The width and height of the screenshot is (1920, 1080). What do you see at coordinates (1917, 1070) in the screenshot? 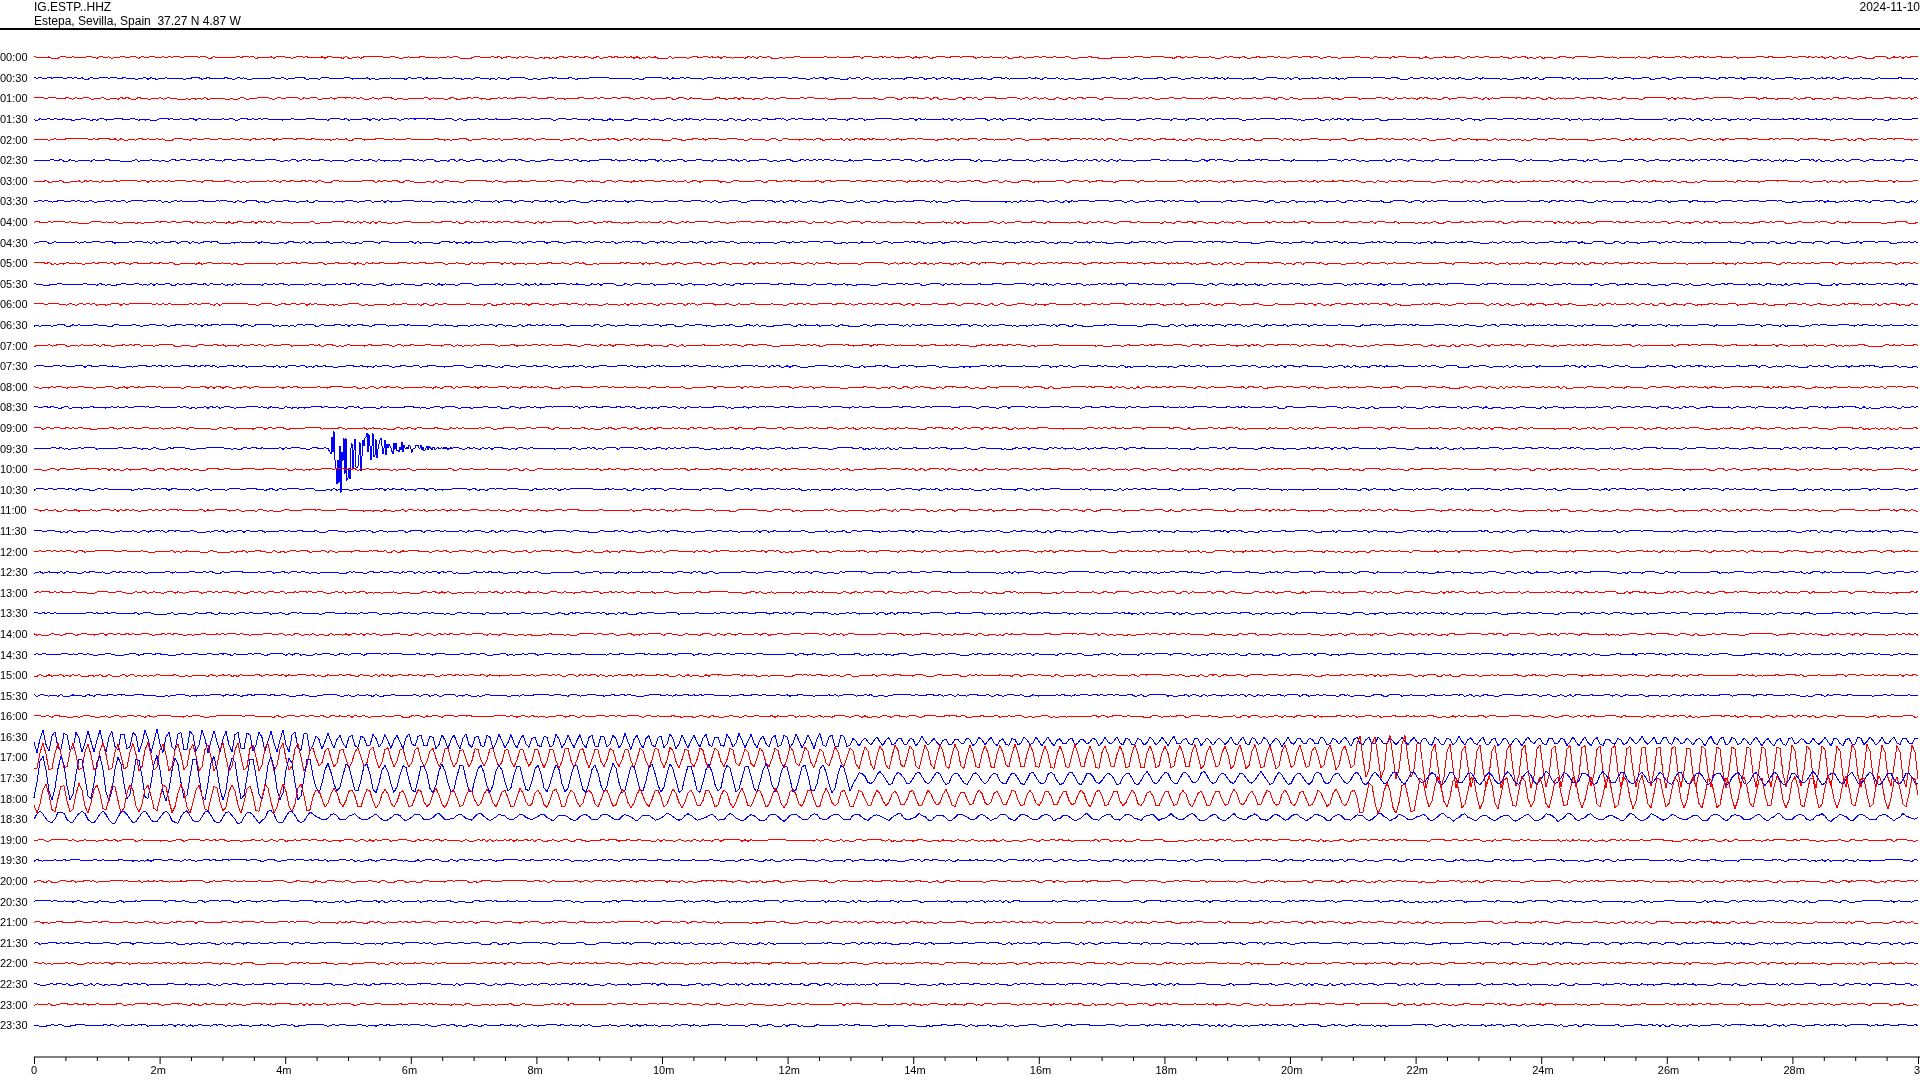
I see `axis-label: 3` at bounding box center [1917, 1070].